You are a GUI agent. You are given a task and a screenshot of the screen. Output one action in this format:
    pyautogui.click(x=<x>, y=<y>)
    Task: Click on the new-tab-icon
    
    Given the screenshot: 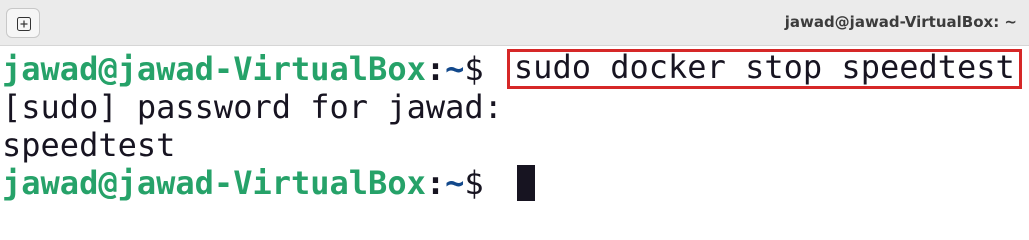 What is the action you would take?
    pyautogui.click(x=24, y=24)
    